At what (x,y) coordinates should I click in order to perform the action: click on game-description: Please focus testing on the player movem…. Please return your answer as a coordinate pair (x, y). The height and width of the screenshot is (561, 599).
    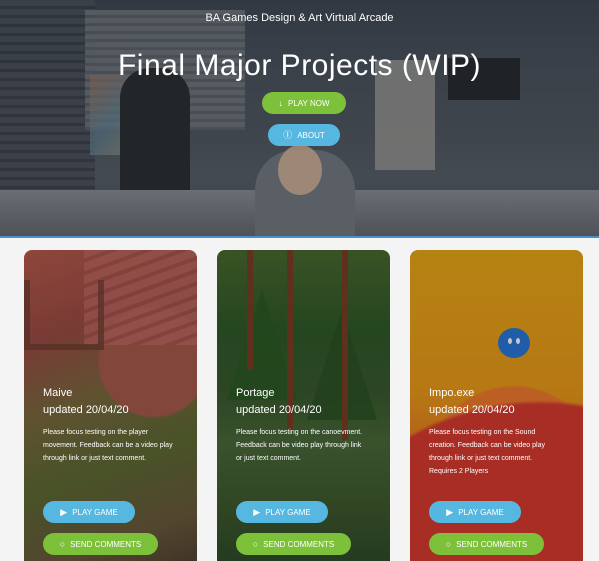
    Looking at the image, I should click on (108, 445).